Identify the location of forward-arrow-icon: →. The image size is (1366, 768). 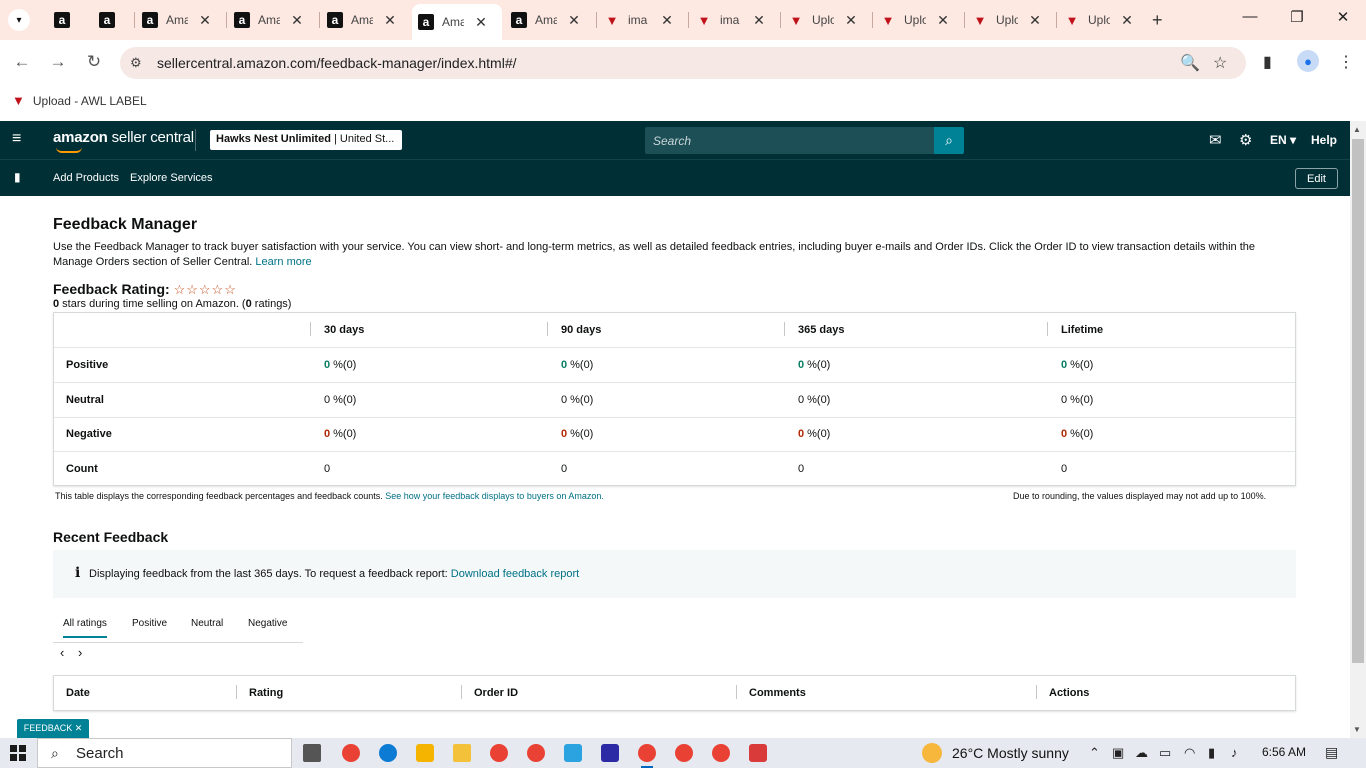
(58, 62).